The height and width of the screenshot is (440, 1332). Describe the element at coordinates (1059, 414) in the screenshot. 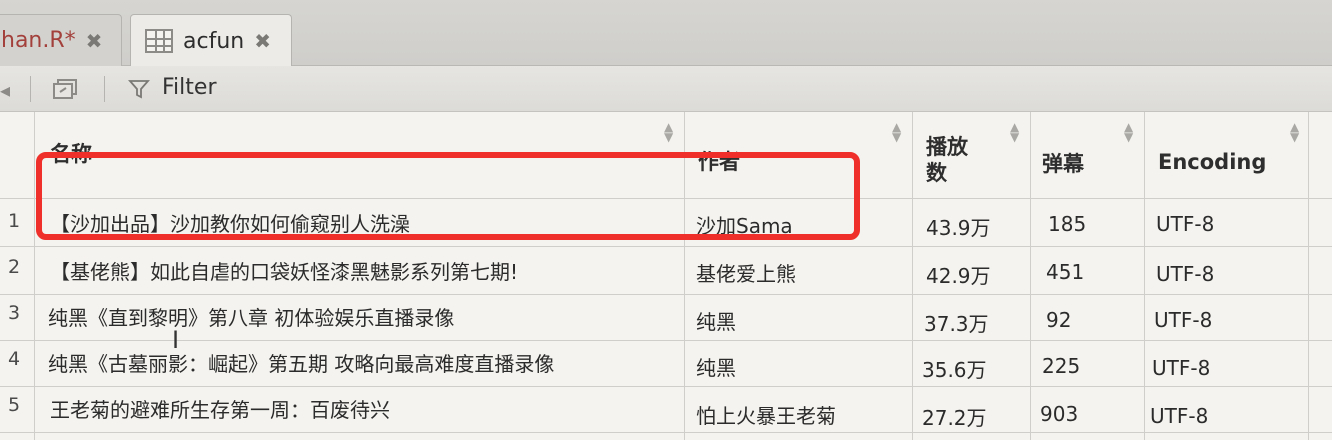

I see `cell-danmaku: 903` at that location.